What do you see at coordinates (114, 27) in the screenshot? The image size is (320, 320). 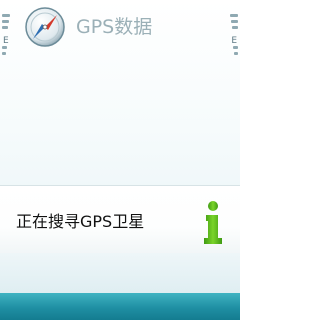 I see `page-title: GPS数据` at bounding box center [114, 27].